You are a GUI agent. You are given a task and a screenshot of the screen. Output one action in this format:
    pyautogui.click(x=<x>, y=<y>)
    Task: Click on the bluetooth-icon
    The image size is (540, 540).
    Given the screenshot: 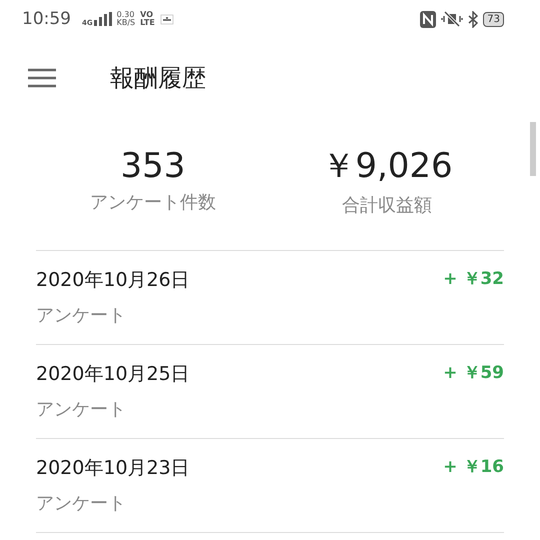 What is the action you would take?
    pyautogui.click(x=473, y=19)
    